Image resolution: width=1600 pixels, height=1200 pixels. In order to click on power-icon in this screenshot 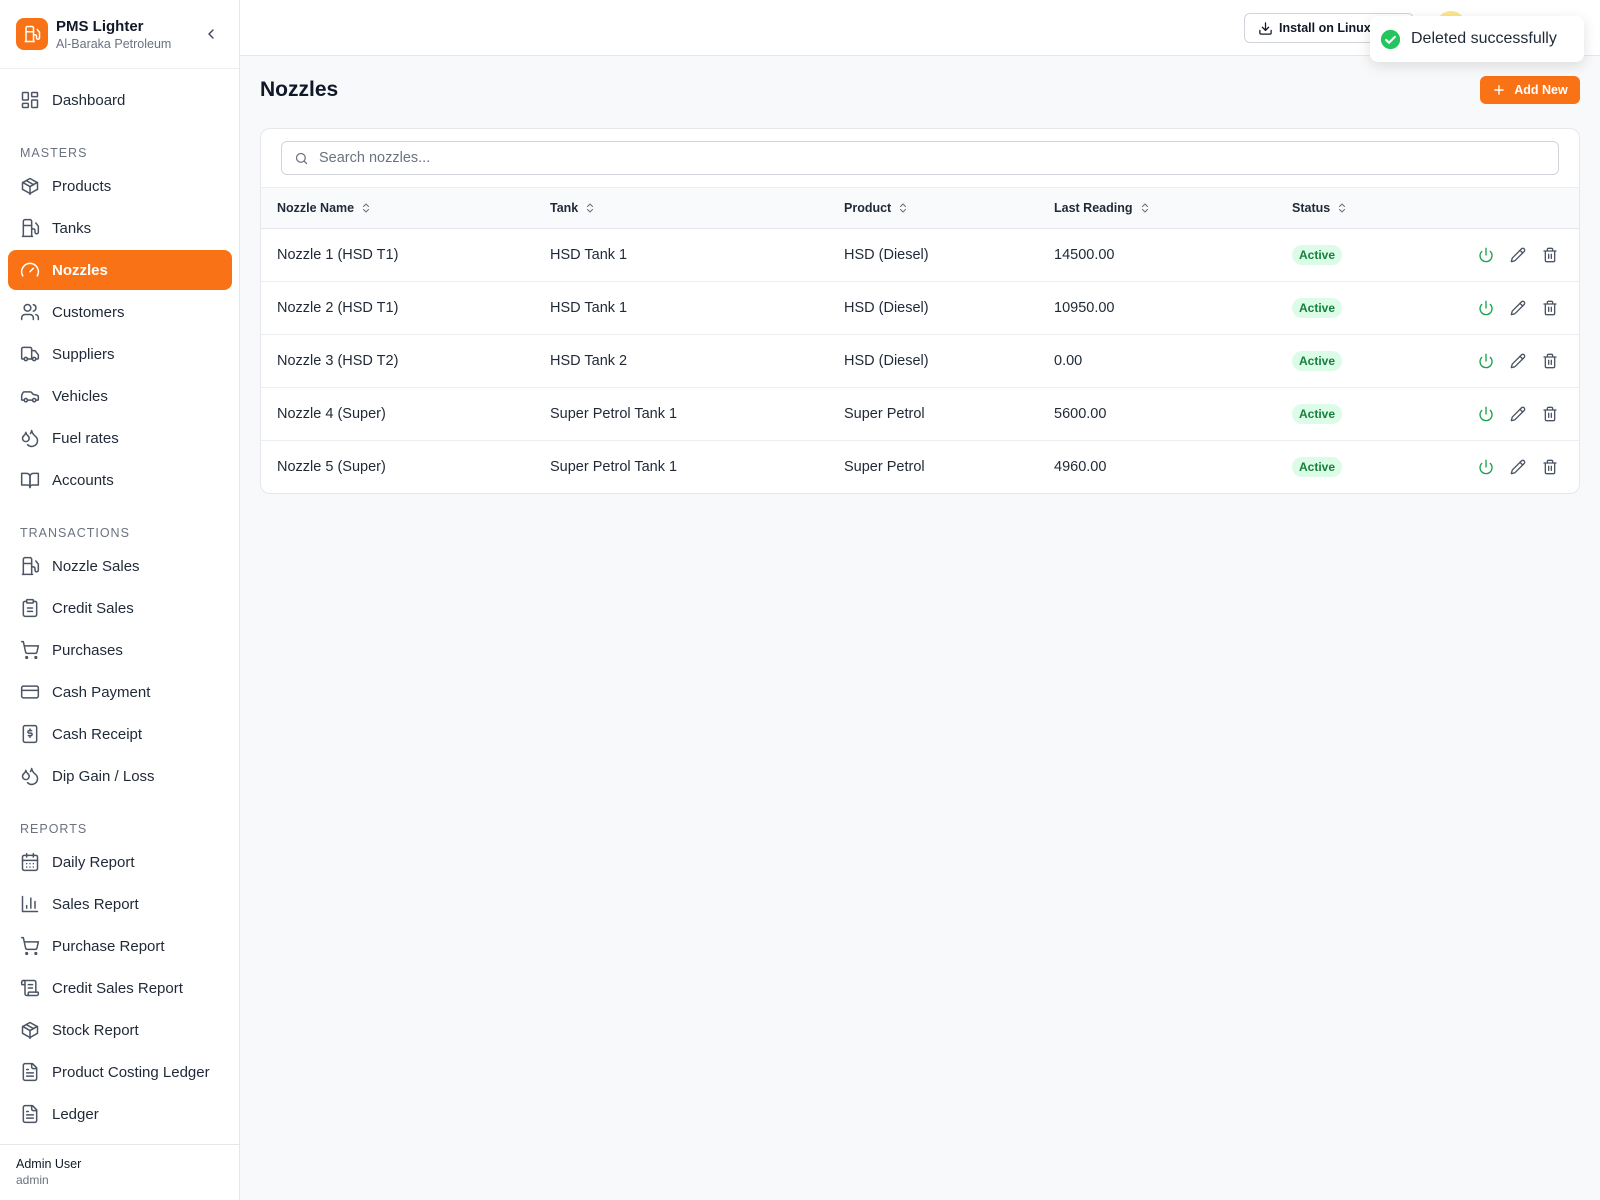, I will do `click(1486, 308)`.